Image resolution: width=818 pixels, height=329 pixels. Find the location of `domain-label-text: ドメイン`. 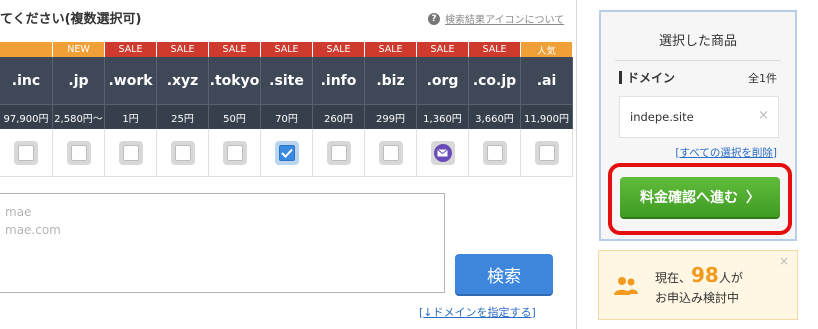

domain-label-text: ドメイン is located at coordinates (651, 78).